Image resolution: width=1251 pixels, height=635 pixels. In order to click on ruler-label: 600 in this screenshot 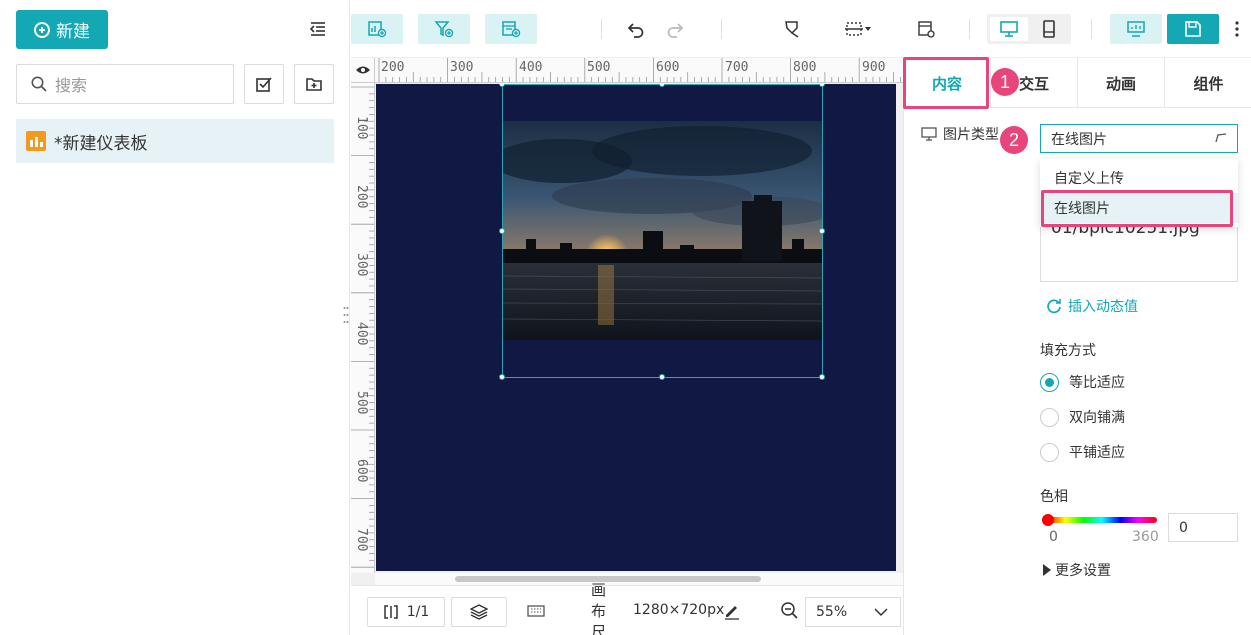, I will do `click(361, 471)`.